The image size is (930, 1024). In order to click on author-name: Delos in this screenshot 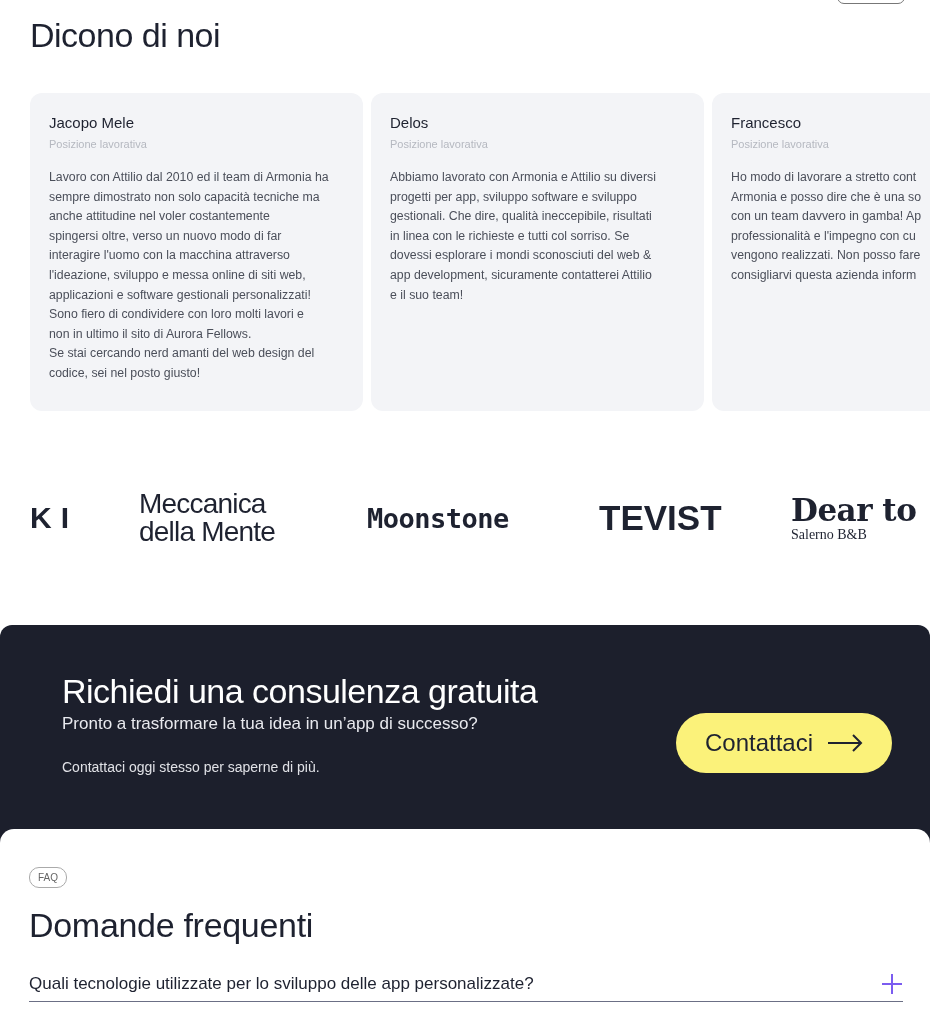, I will do `click(410, 123)`.